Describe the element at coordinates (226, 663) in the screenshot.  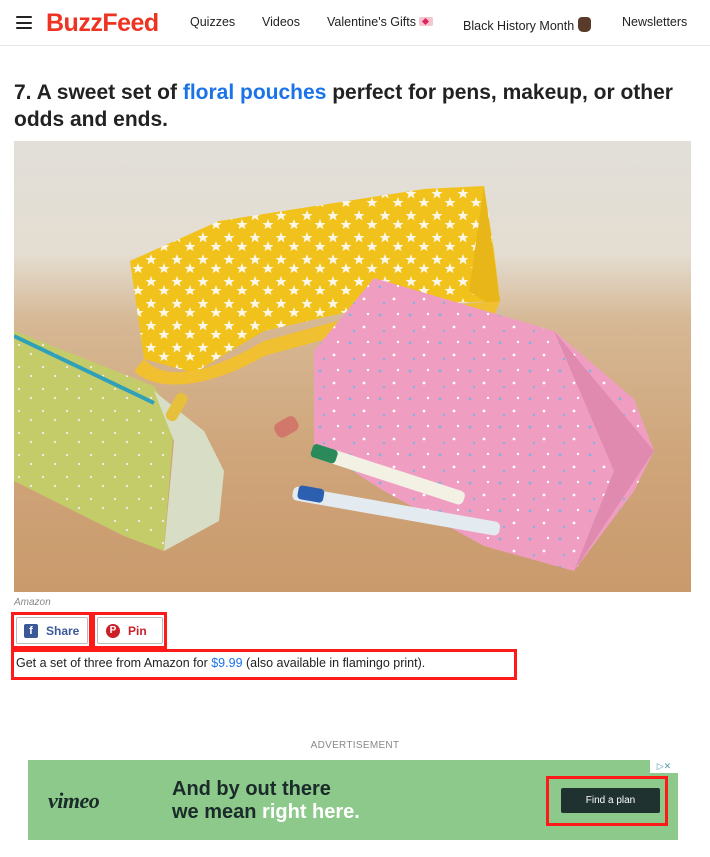
I see `price-link: $9.99` at that location.